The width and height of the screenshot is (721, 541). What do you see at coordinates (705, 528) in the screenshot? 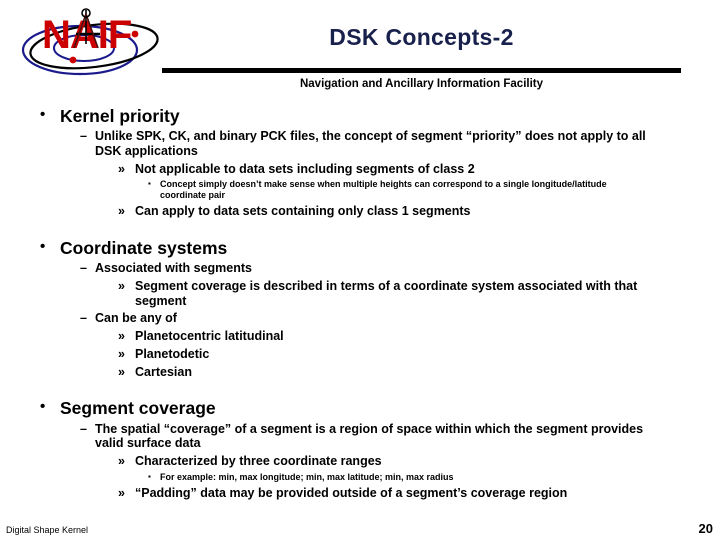
I see `page-number: 20` at bounding box center [705, 528].